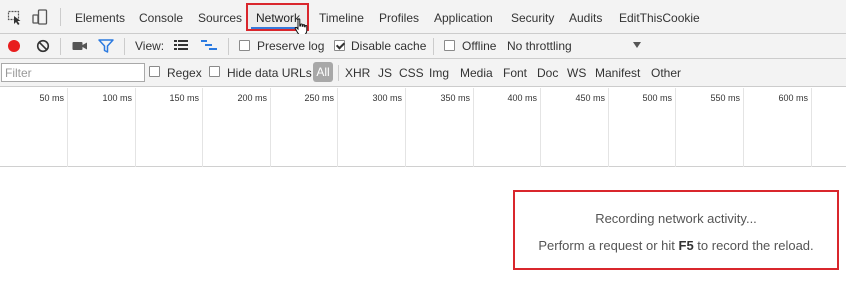  I want to click on chevron-down-icon, so click(637, 45).